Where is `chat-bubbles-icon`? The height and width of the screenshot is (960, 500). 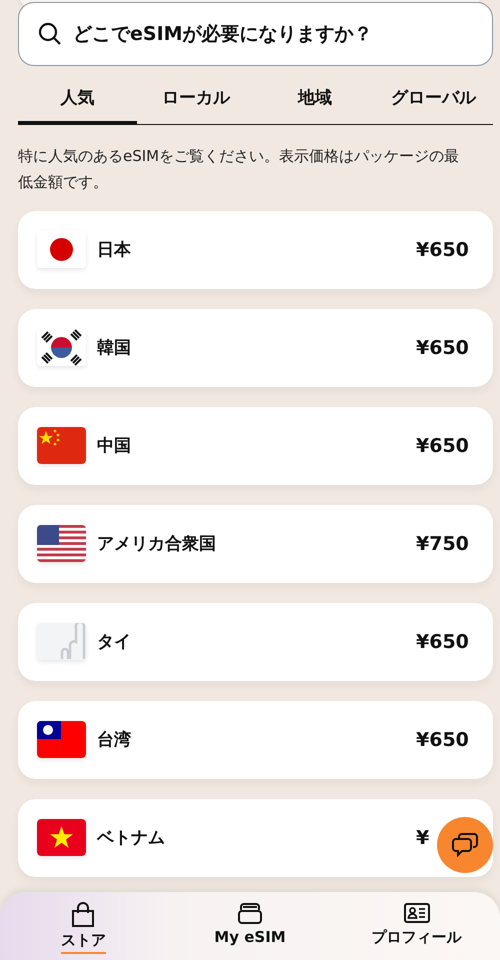 chat-bubbles-icon is located at coordinates (465, 845).